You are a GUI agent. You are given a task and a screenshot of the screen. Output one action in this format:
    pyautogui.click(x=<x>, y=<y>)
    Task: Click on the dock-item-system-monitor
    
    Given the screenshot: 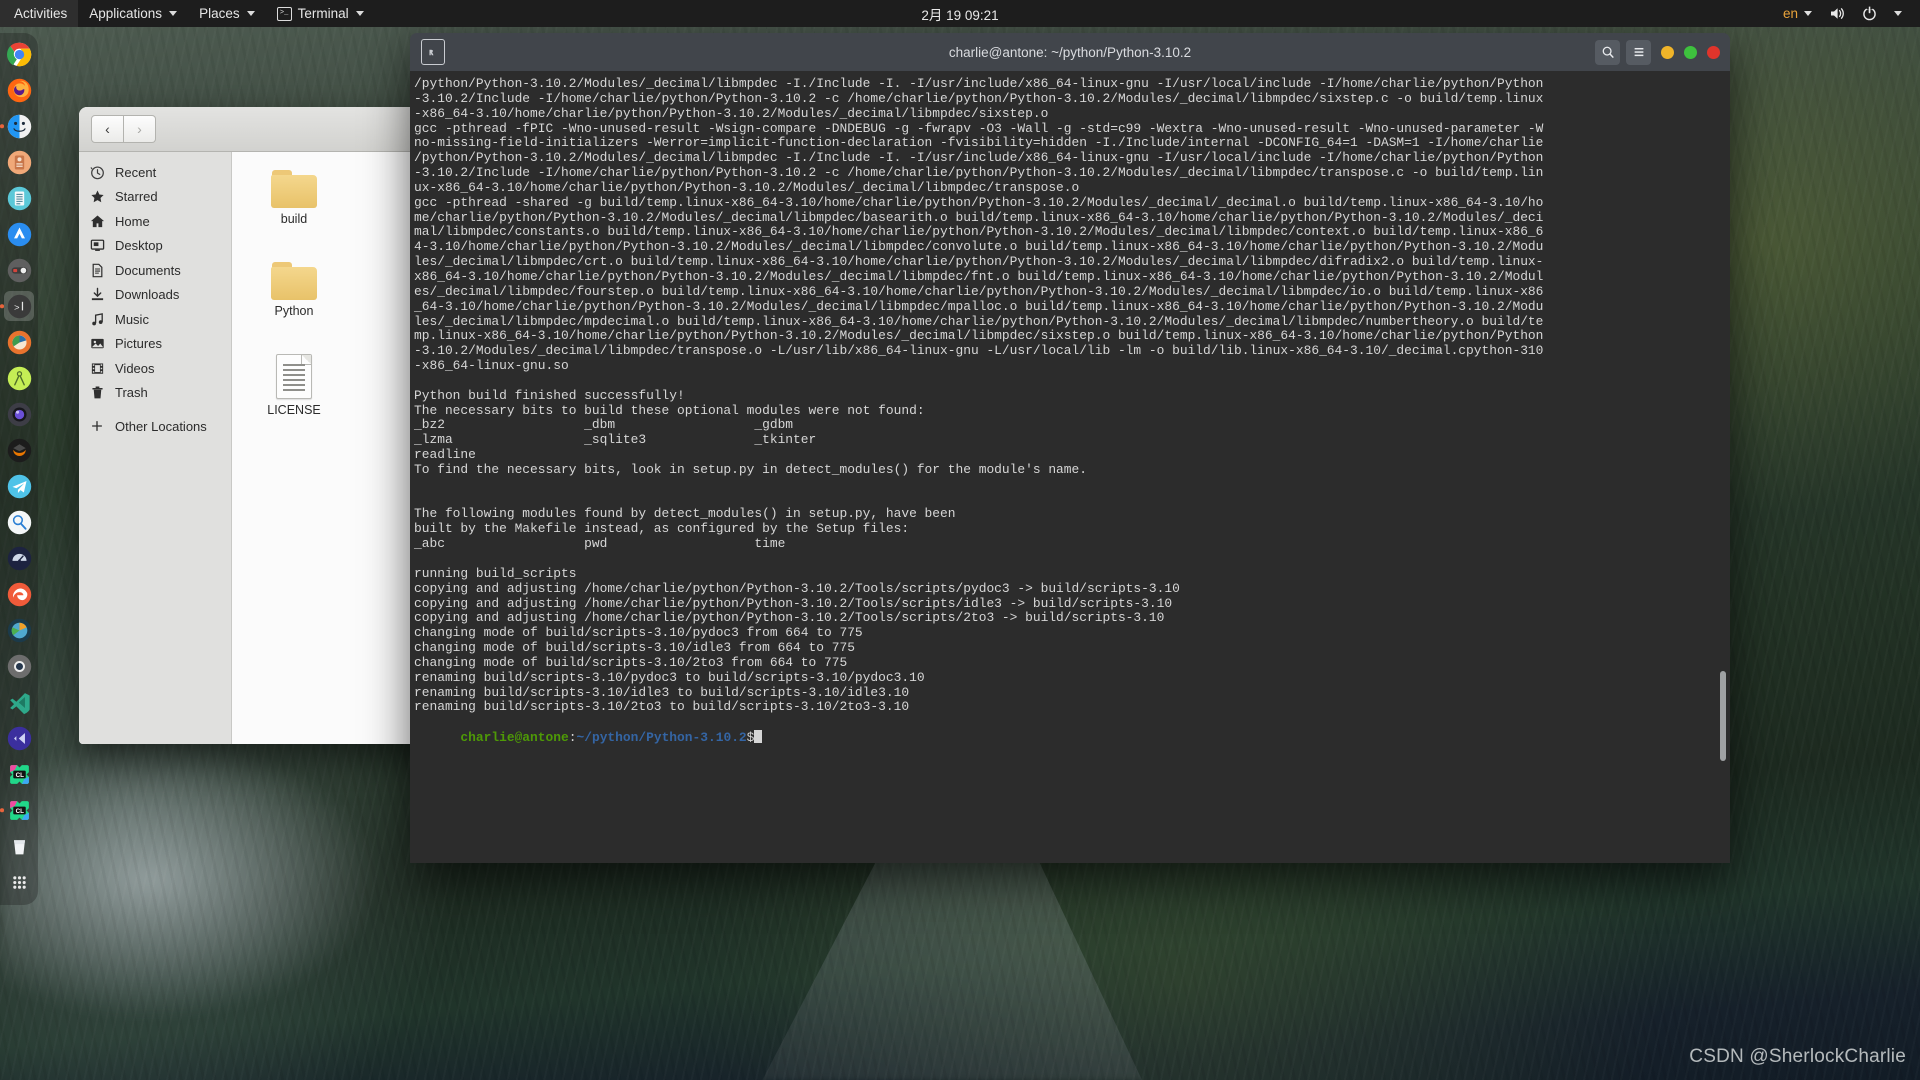 What is the action you would take?
    pyautogui.click(x=19, y=558)
    